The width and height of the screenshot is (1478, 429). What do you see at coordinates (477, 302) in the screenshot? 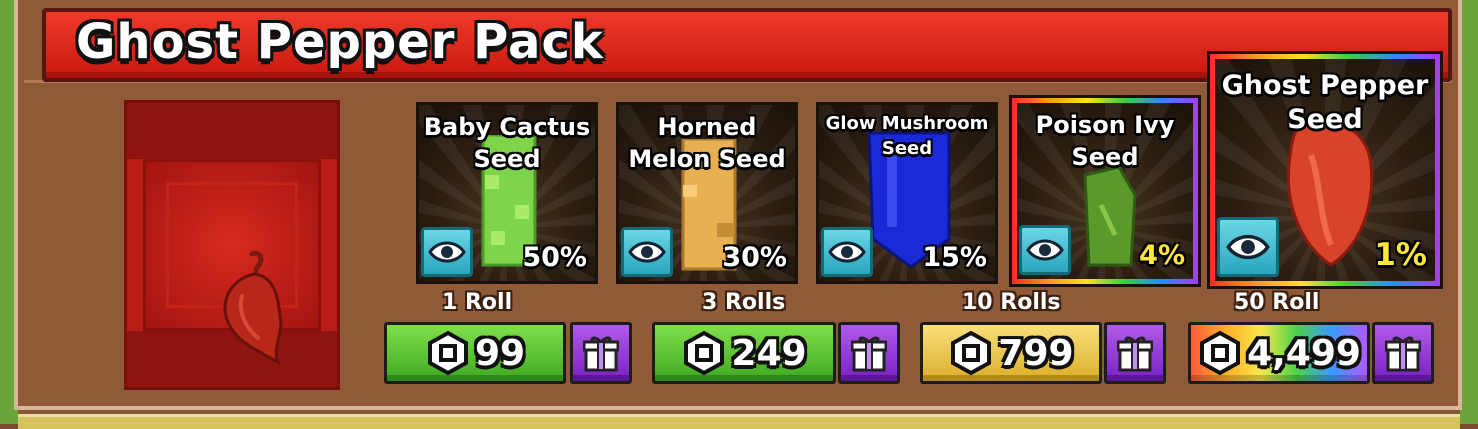
I see `roll-count-label: 1 Roll` at bounding box center [477, 302].